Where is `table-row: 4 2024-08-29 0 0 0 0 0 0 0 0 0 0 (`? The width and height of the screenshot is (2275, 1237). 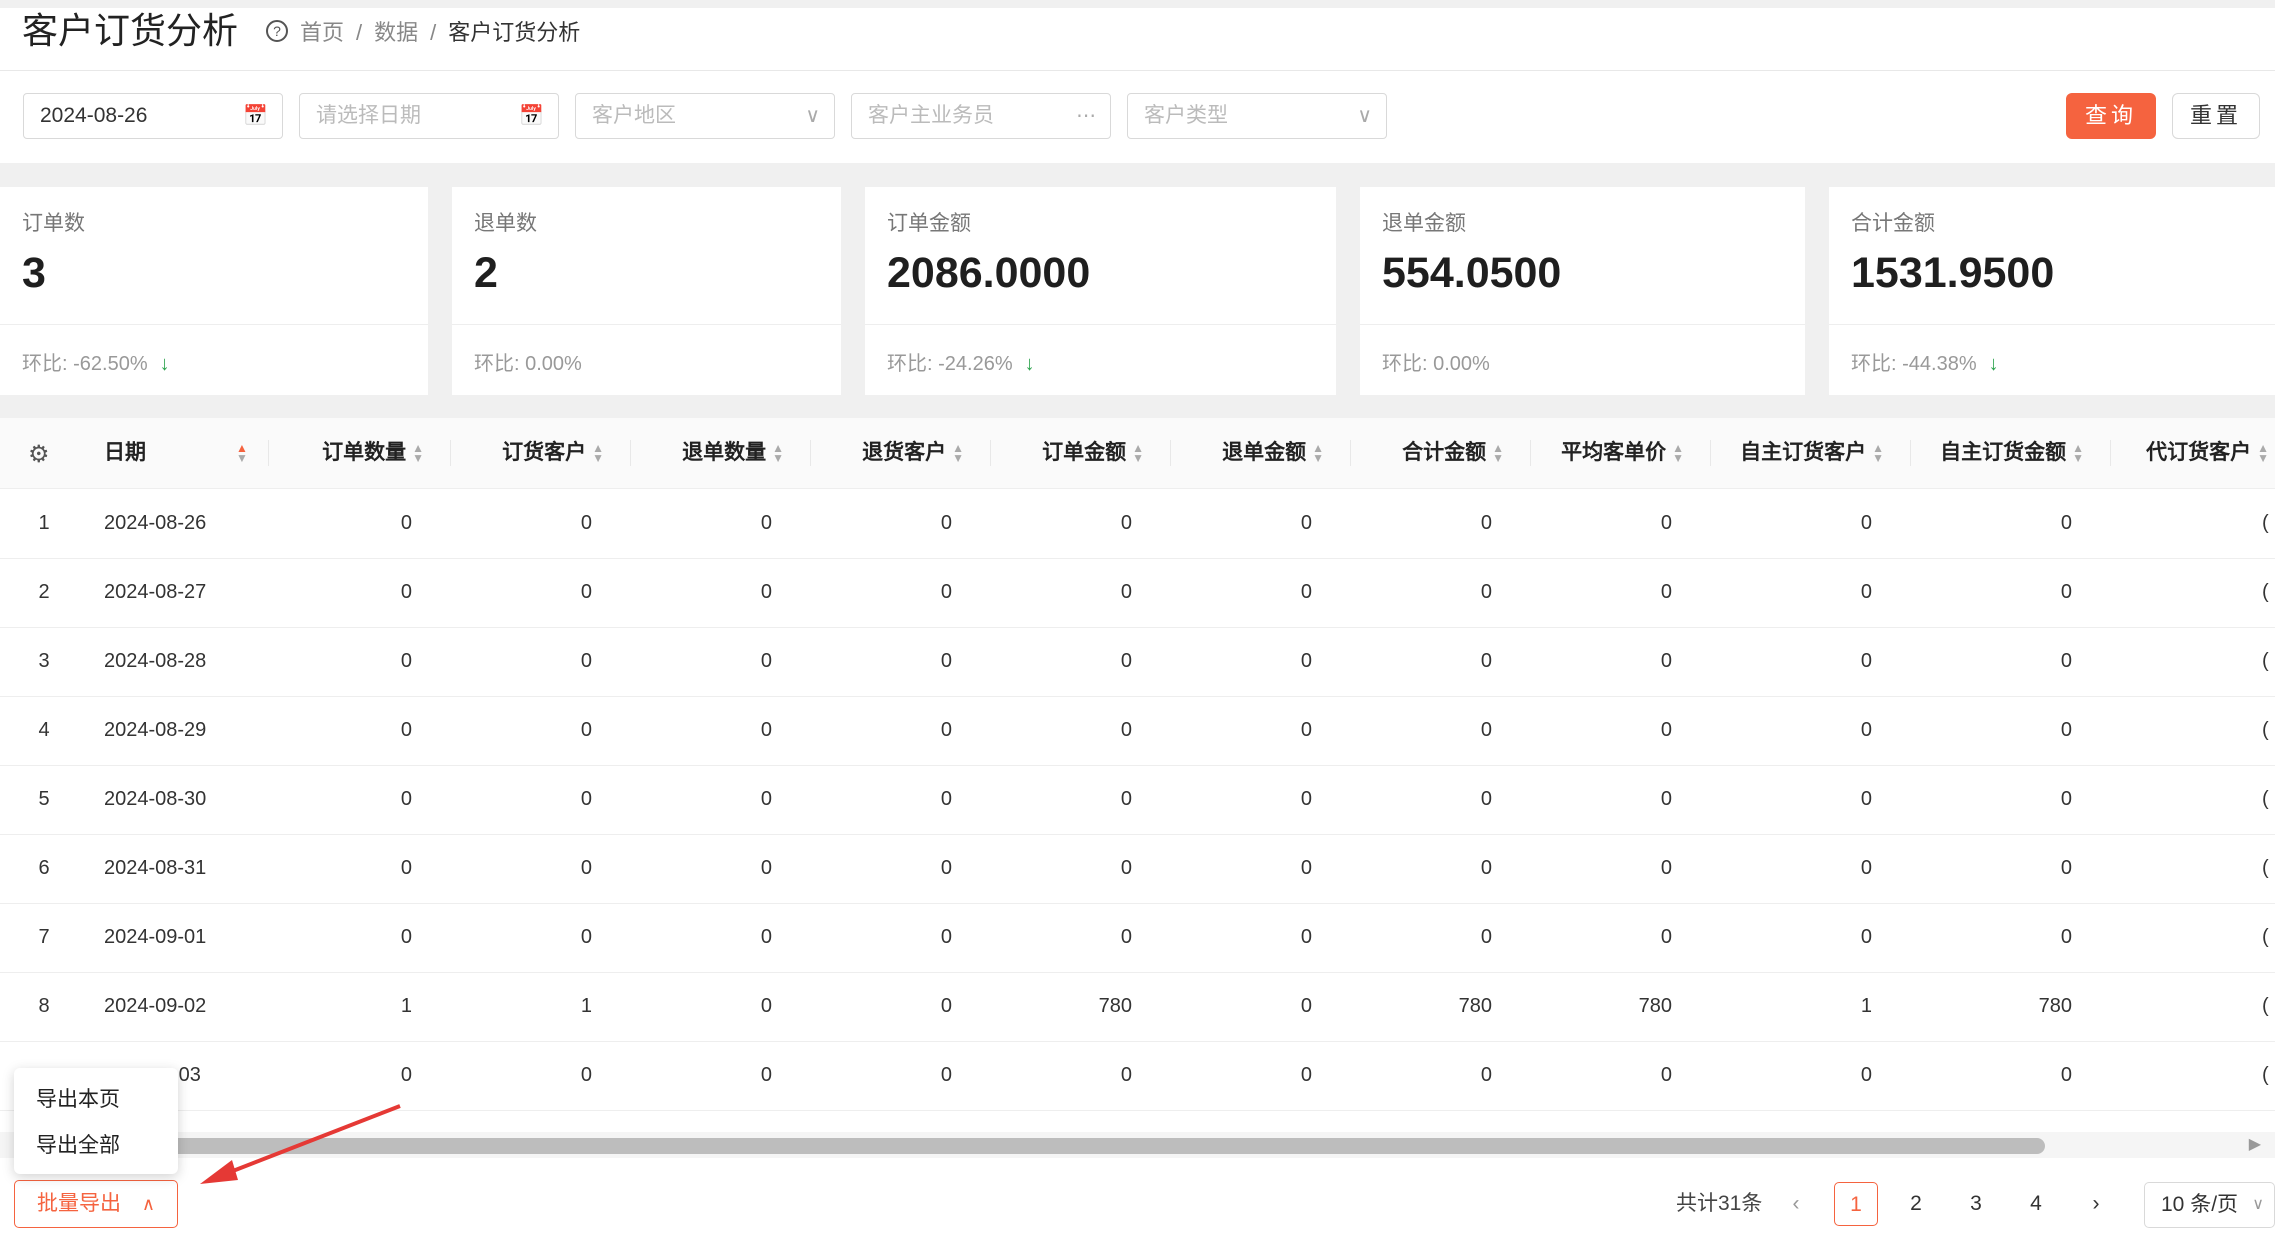 table-row: 4 2024-08-29 0 0 0 0 0 0 0 0 0 0 ( is located at coordinates (1137, 731).